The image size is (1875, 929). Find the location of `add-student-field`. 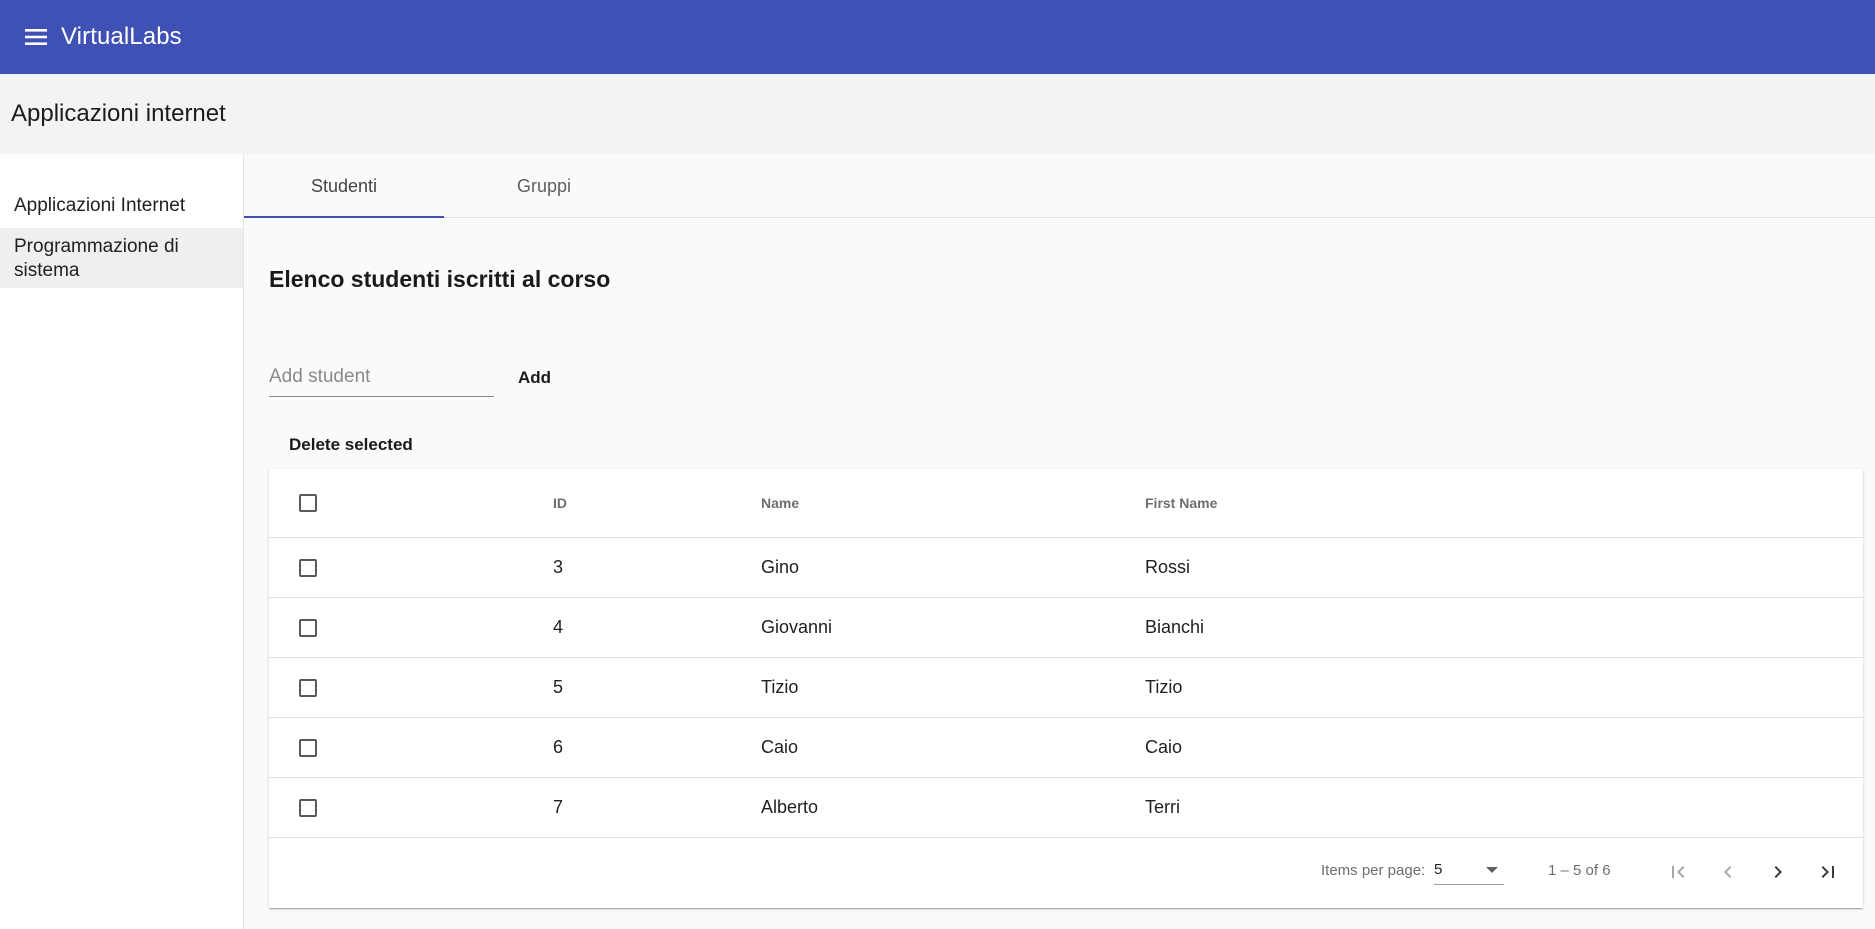

add-student-field is located at coordinates (381, 379).